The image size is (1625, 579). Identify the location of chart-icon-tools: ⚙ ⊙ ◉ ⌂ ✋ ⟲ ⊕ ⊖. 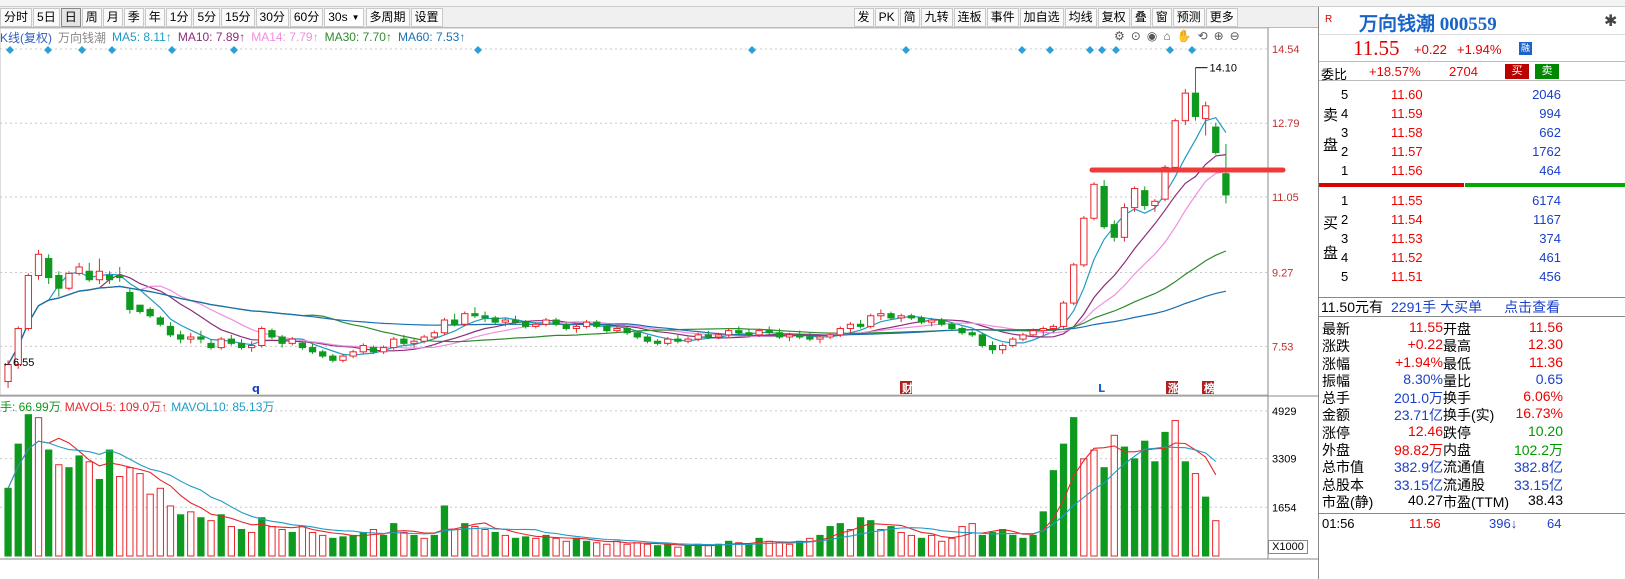
(1177, 36).